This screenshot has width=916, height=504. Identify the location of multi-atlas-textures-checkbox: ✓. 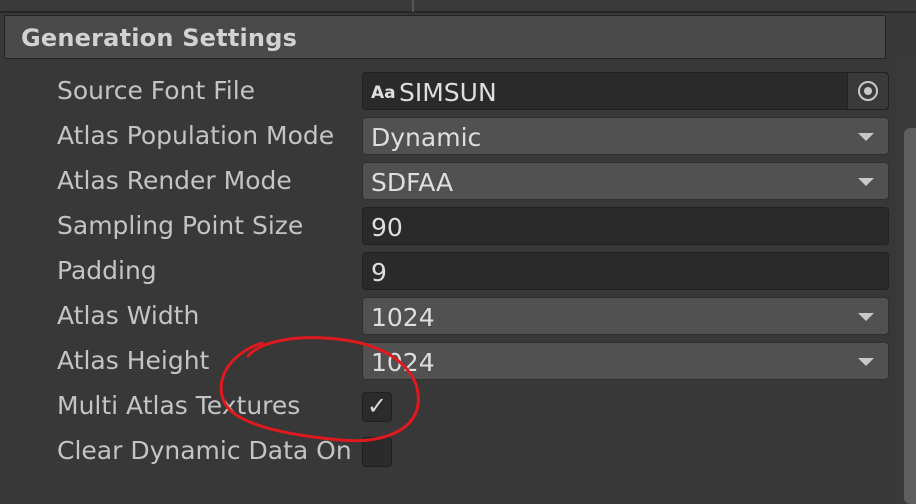
(377, 407).